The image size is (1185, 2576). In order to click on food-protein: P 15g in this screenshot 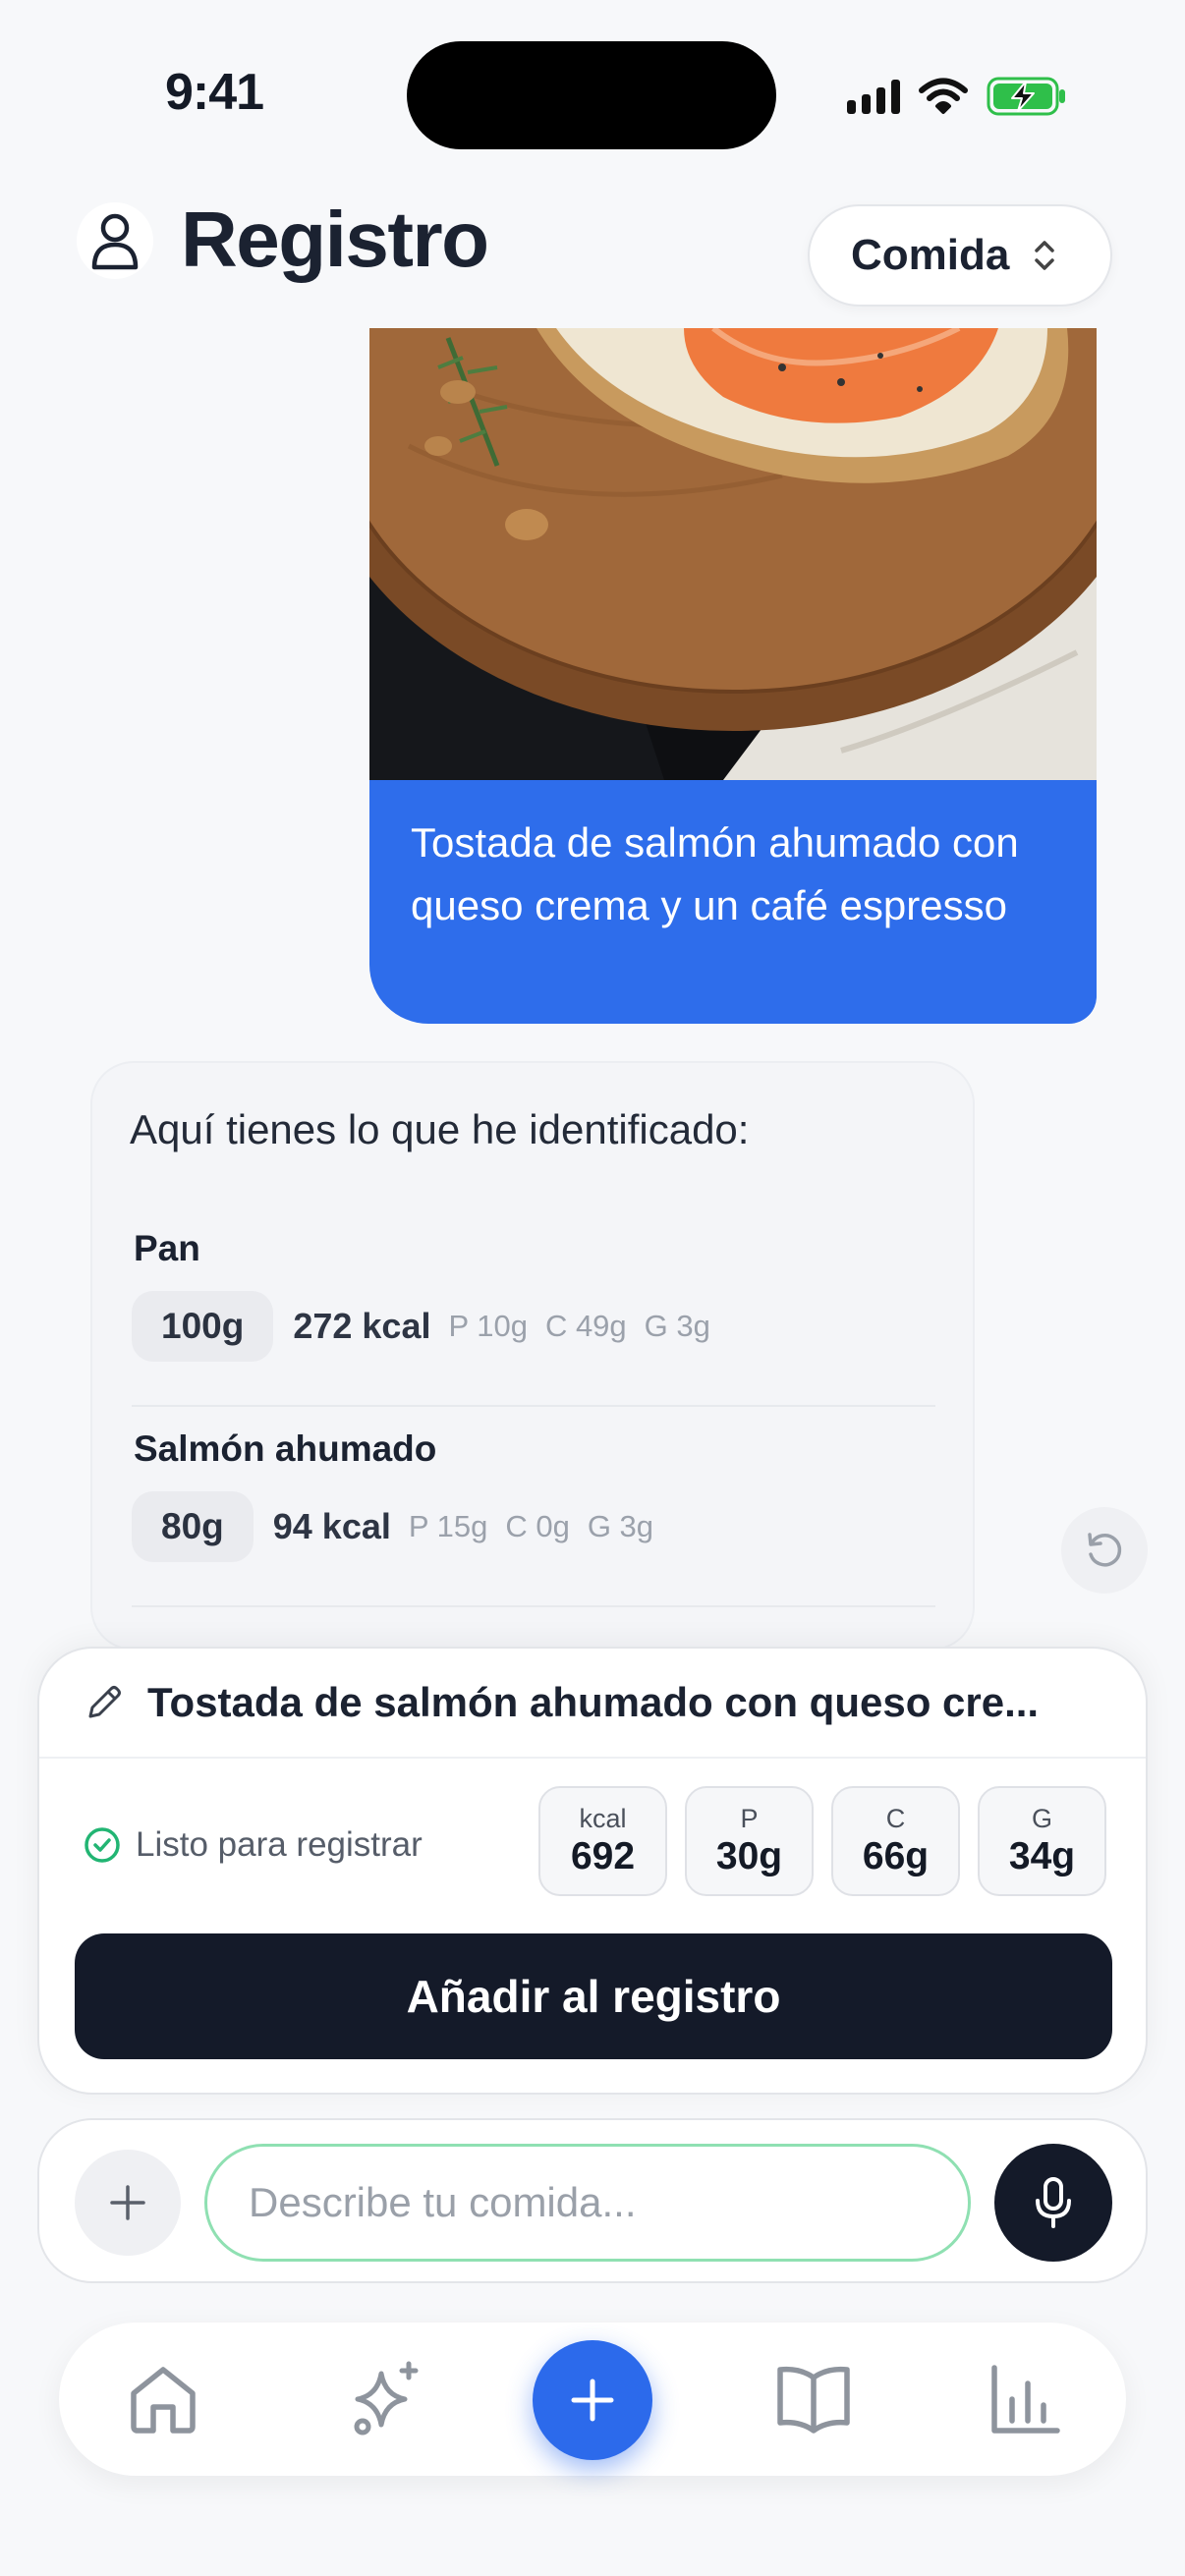, I will do `click(448, 1526)`.